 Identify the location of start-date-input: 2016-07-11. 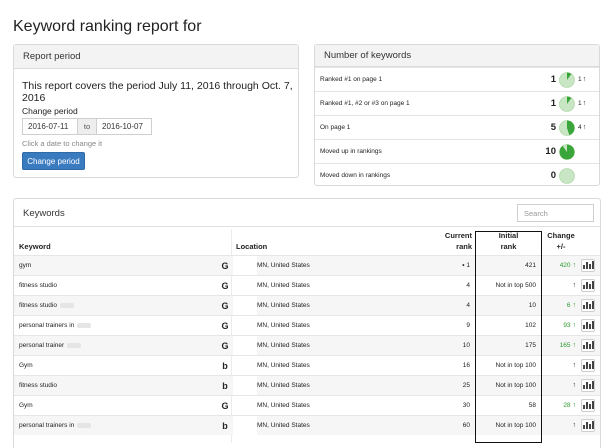
(50, 126).